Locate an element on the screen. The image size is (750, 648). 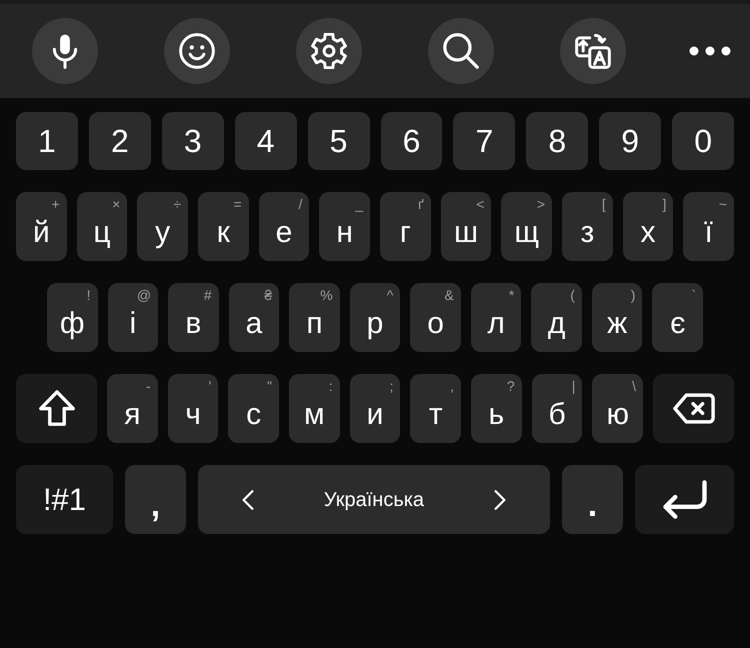
letter-key: я - is located at coordinates (132, 408).